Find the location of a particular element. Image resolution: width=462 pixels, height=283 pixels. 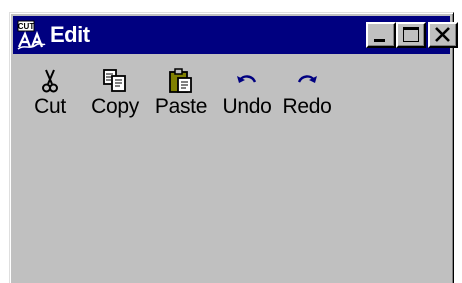

maximize-button is located at coordinates (411, 35).